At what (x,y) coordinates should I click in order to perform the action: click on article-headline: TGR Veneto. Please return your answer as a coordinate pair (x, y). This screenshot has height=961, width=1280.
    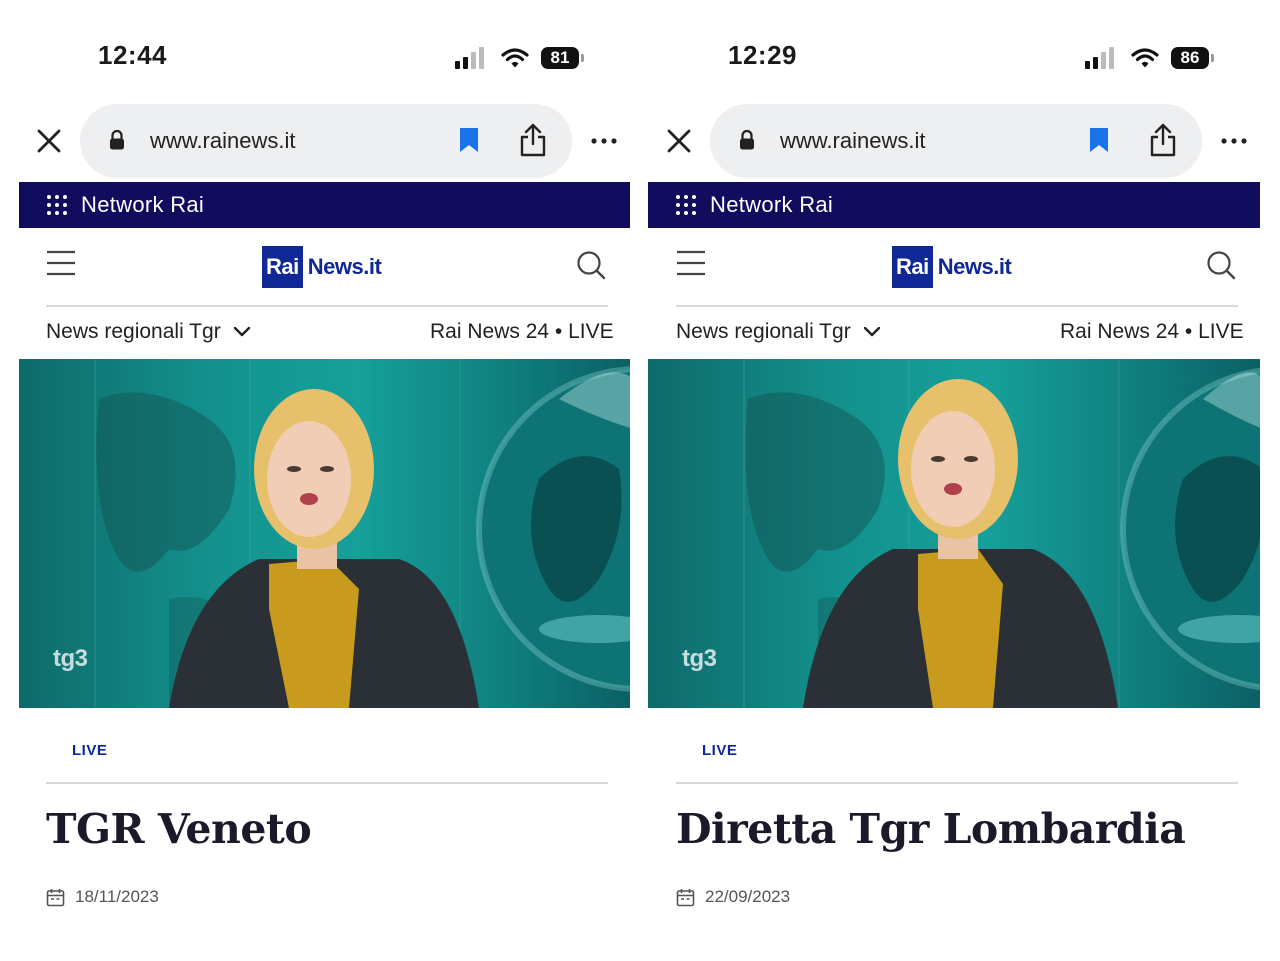
    Looking at the image, I should click on (179, 829).